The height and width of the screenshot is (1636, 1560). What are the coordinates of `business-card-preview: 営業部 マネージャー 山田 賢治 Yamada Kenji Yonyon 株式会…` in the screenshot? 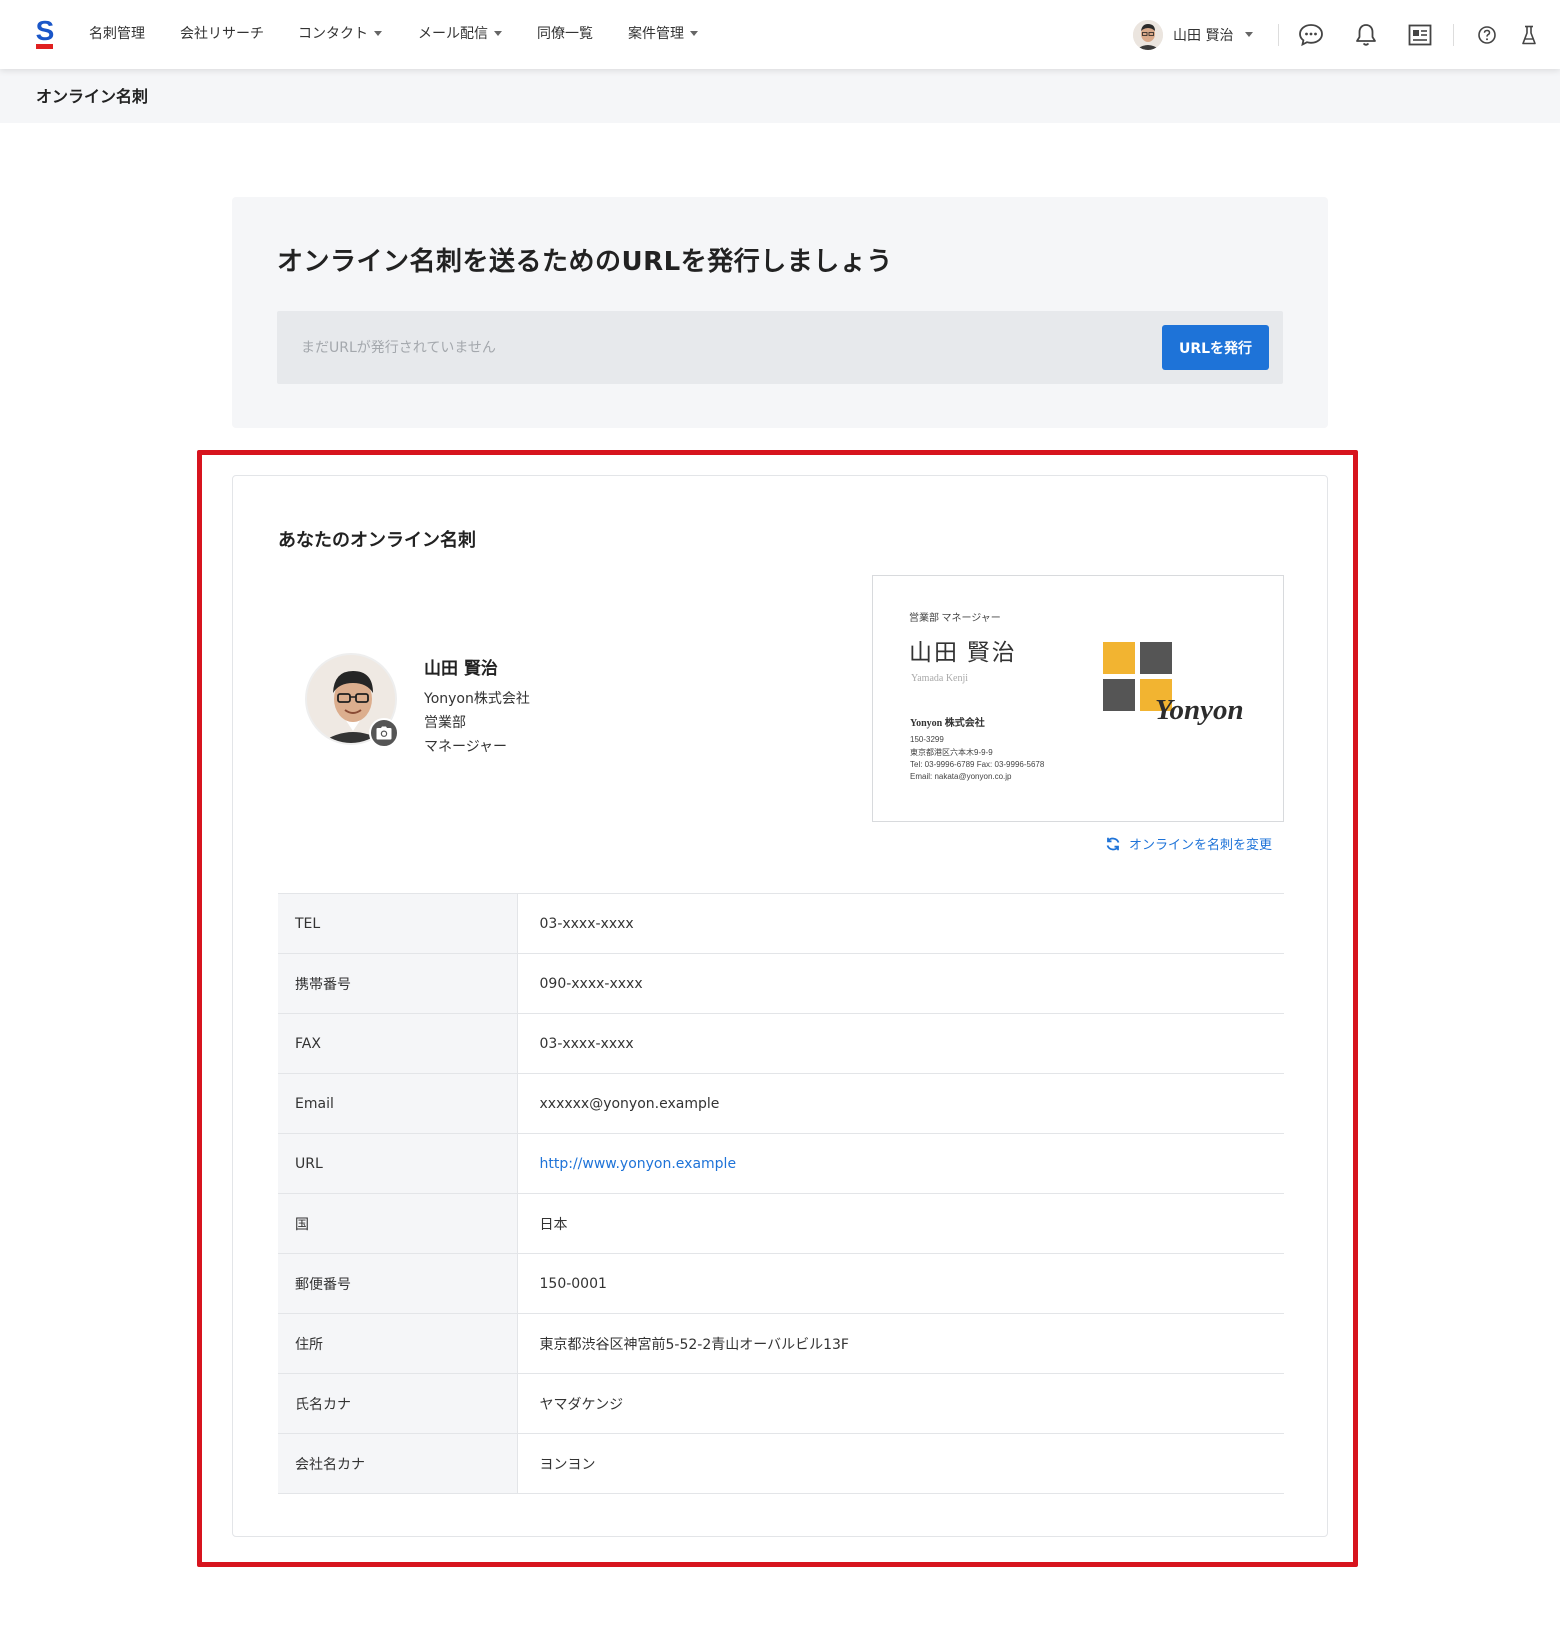 It's located at (1078, 698).